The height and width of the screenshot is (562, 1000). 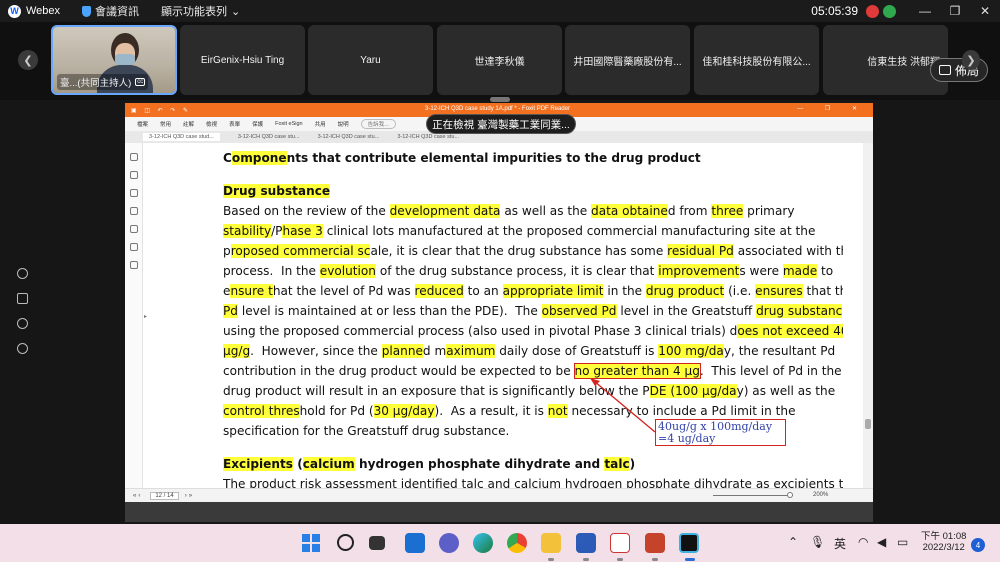 What do you see at coordinates (889, 11) in the screenshot?
I see `connection-icon` at bounding box center [889, 11].